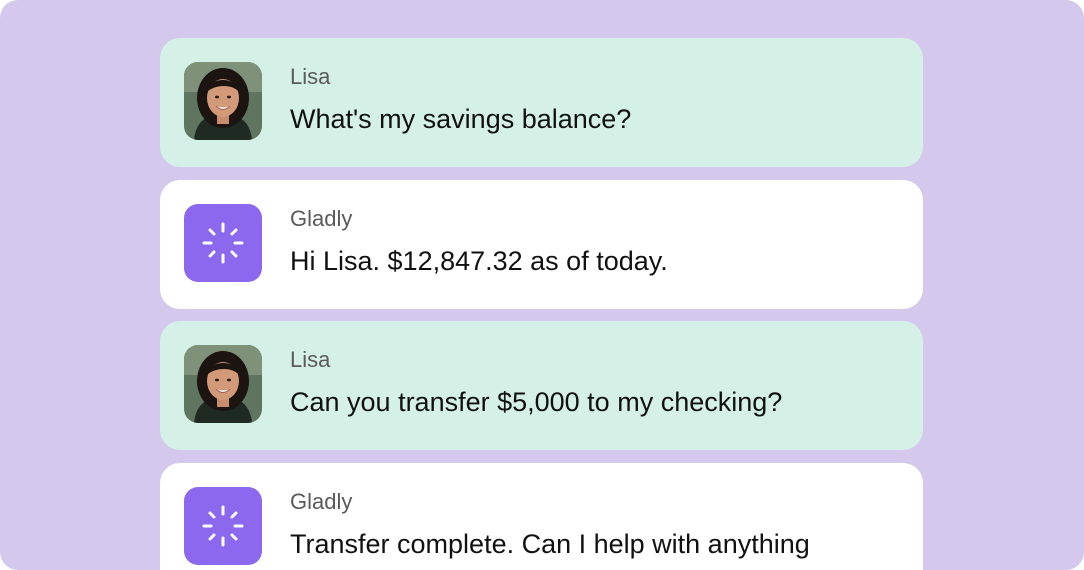 The height and width of the screenshot is (570, 1084). I want to click on message-text: Can you transfer $5,000 to my checking?, so click(536, 402).